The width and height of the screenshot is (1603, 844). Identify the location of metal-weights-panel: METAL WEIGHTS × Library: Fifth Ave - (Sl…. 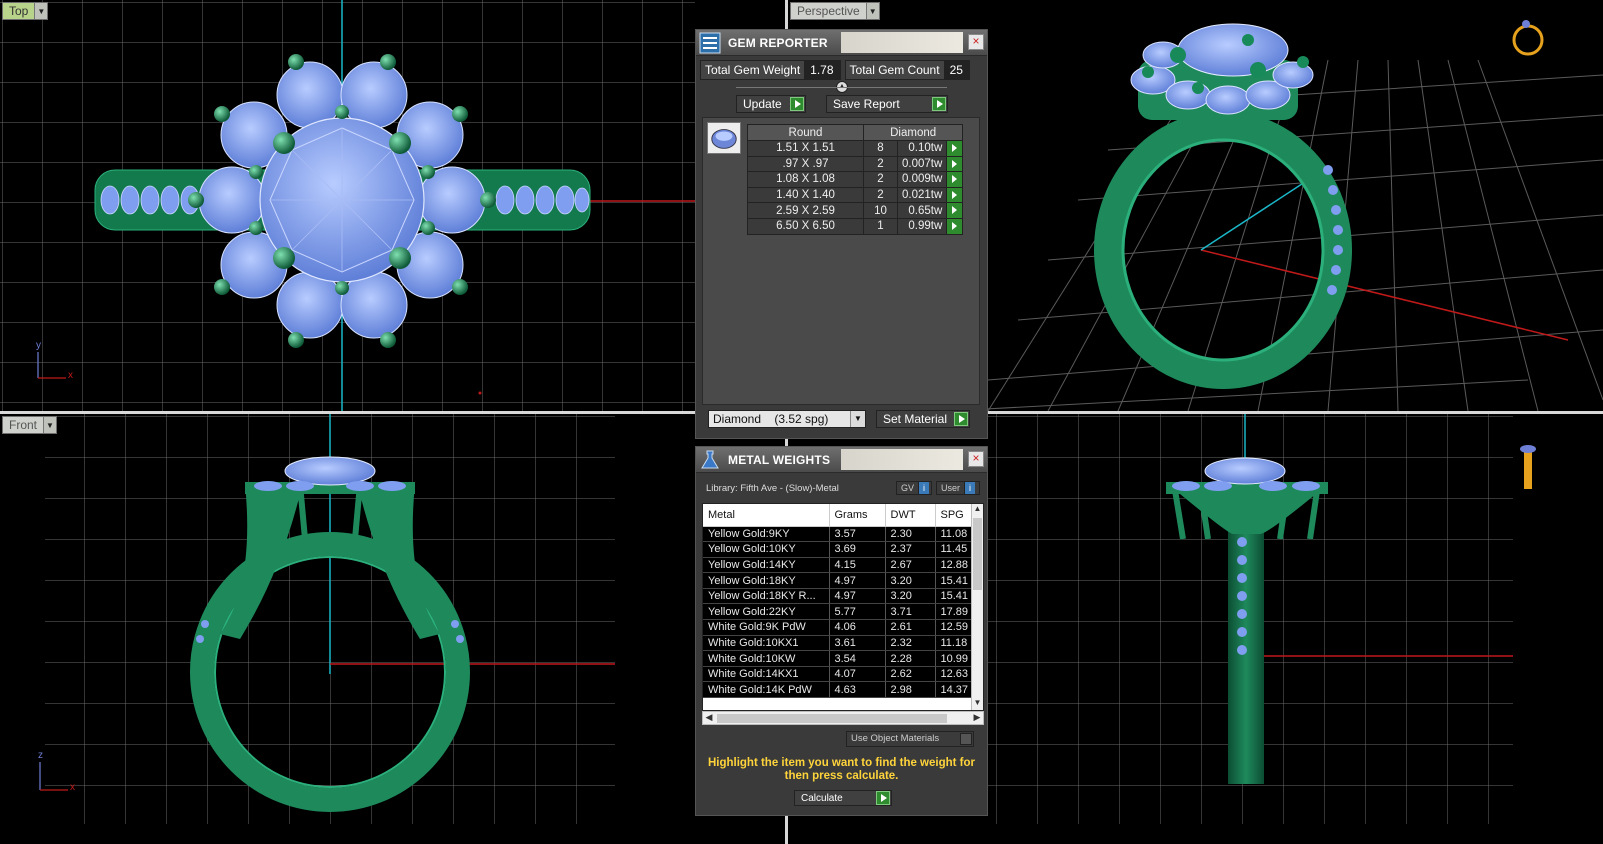
(841, 631).